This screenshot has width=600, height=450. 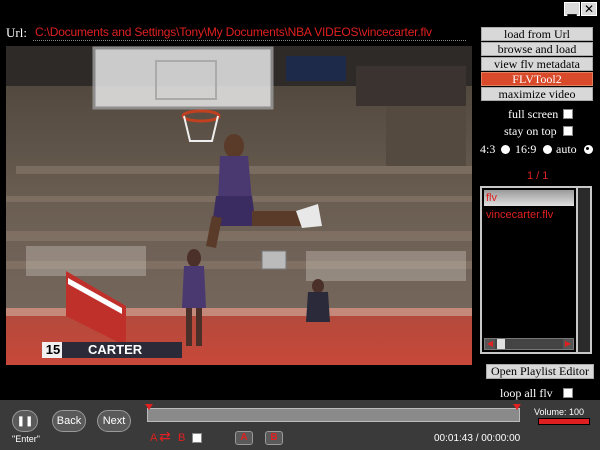 I want to click on ratio-43-label: 4:3, so click(x=488, y=149).